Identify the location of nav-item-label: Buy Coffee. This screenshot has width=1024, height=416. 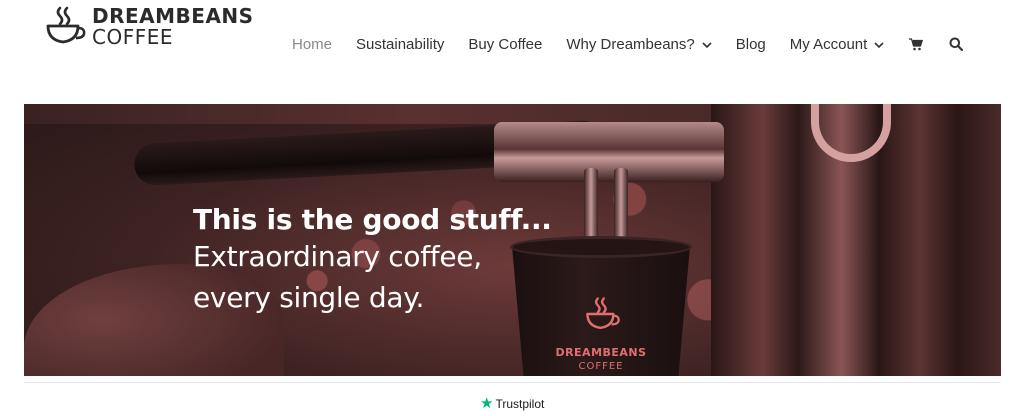
(505, 44).